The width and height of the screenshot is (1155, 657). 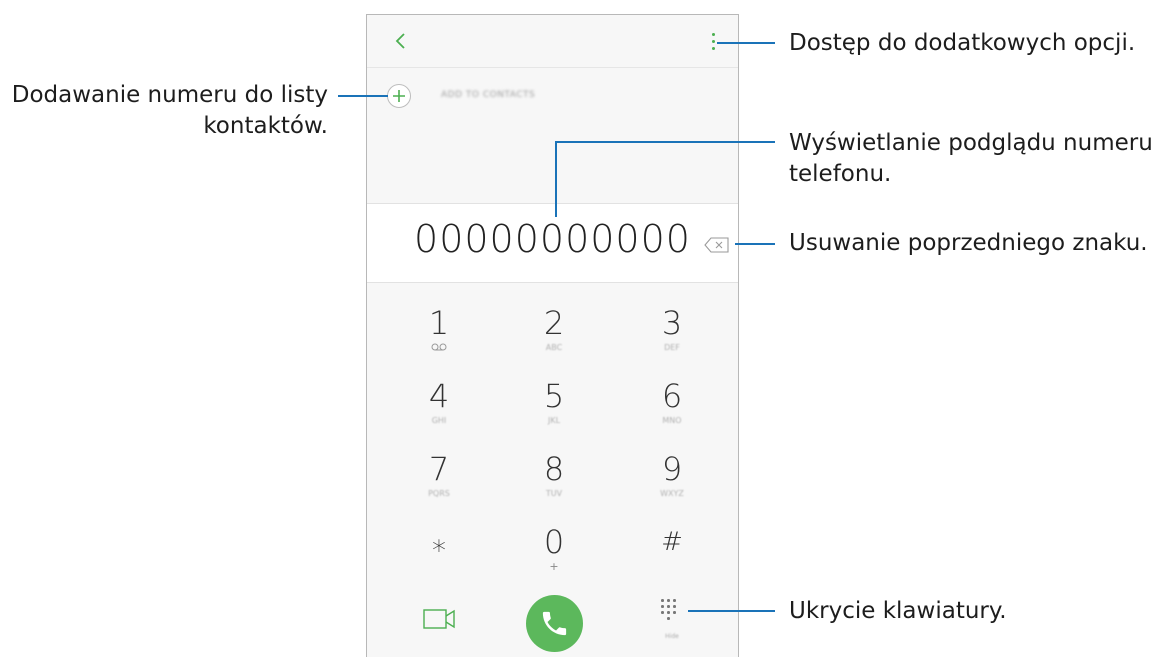 What do you see at coordinates (554, 323) in the screenshot?
I see `key-digit: 2` at bounding box center [554, 323].